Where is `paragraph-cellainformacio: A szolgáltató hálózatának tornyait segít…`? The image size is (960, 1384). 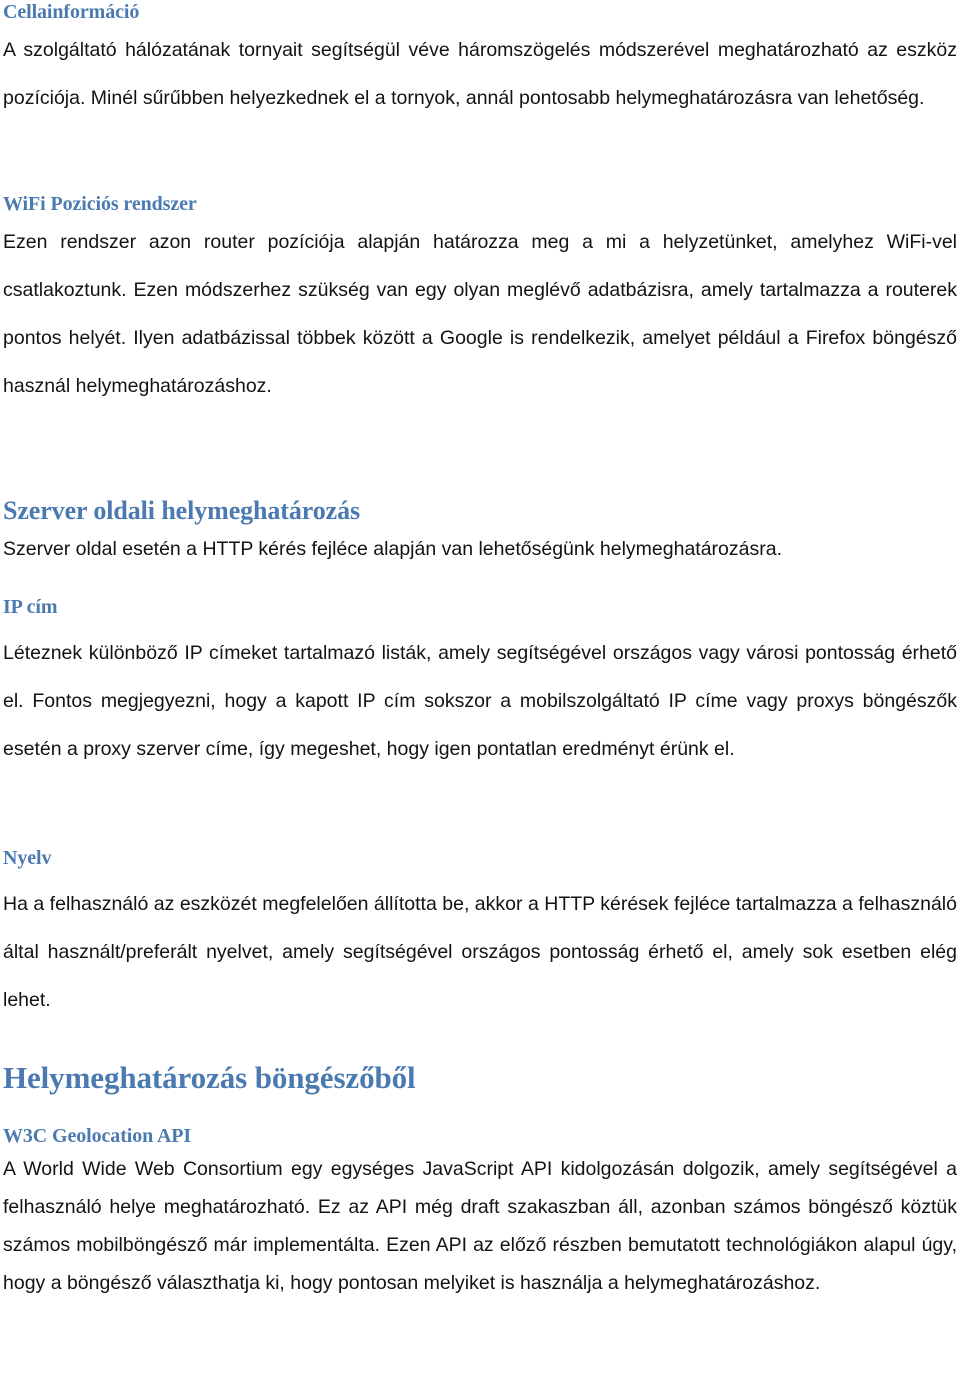 paragraph-cellainformacio: A szolgáltató hálózatának tornyait segít… is located at coordinates (480, 74).